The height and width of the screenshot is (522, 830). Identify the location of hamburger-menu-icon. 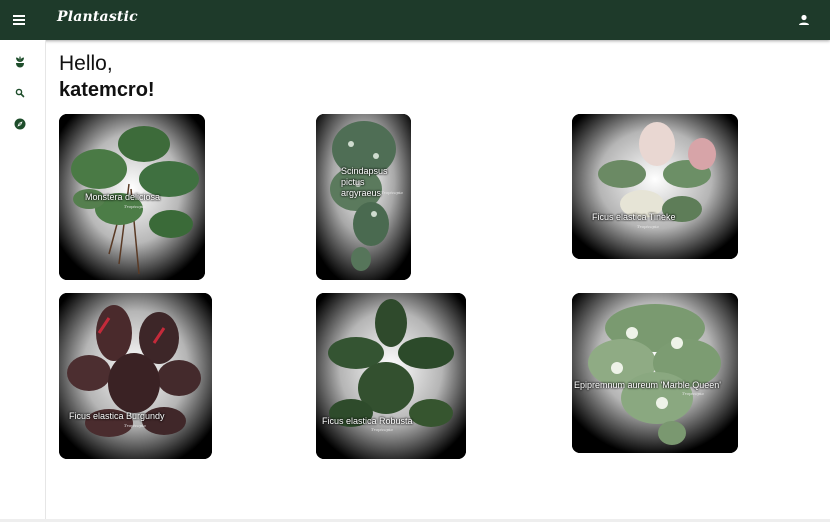
(20, 20).